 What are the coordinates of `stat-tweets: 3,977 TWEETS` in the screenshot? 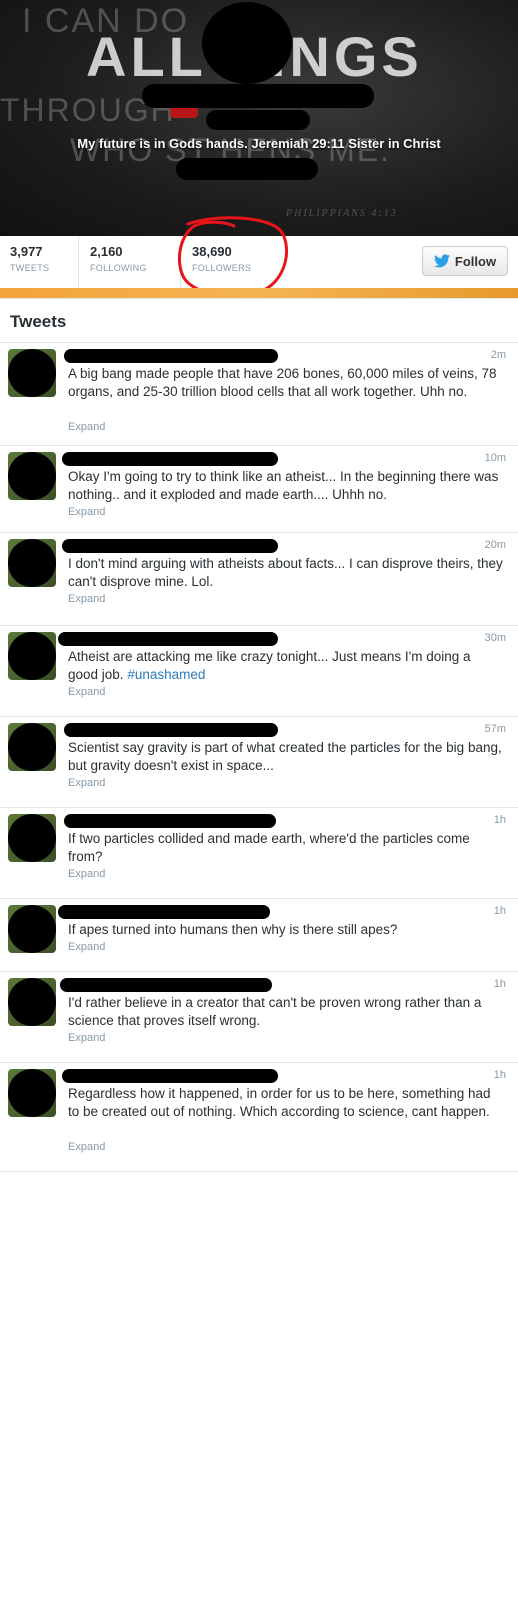 It's located at (29, 264).